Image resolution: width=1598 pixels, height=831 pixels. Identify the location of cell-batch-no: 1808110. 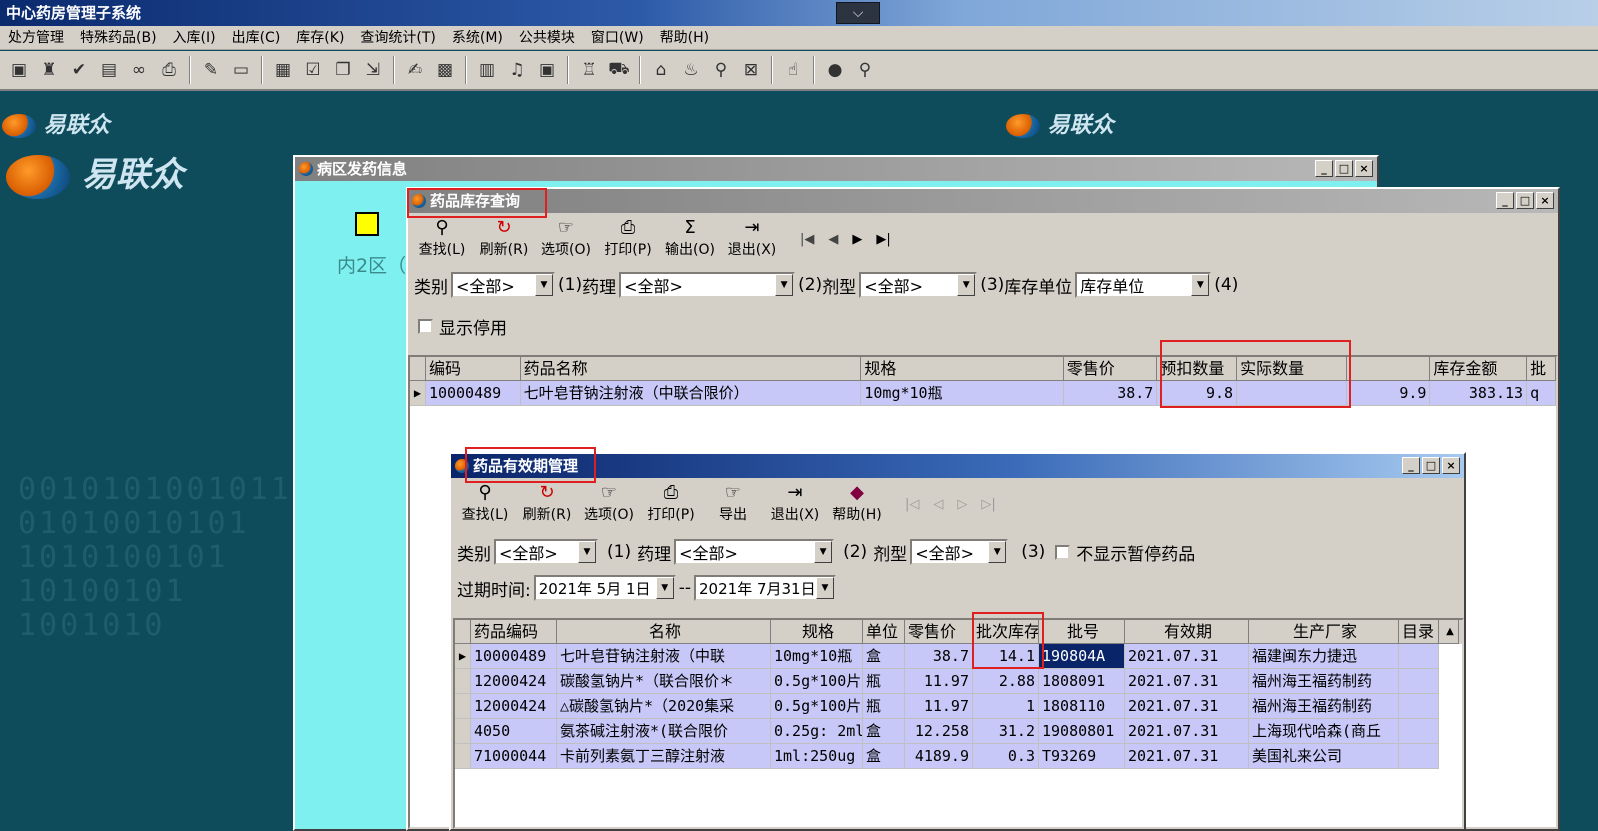
(1082, 706).